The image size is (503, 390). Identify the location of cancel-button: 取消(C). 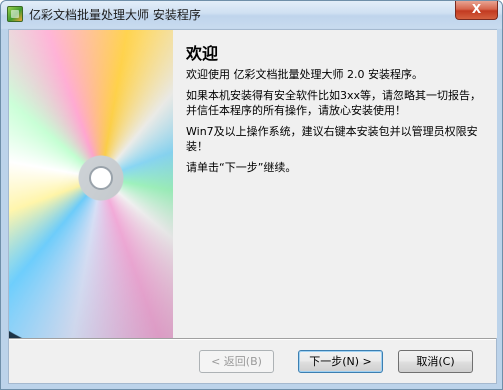
(435, 361).